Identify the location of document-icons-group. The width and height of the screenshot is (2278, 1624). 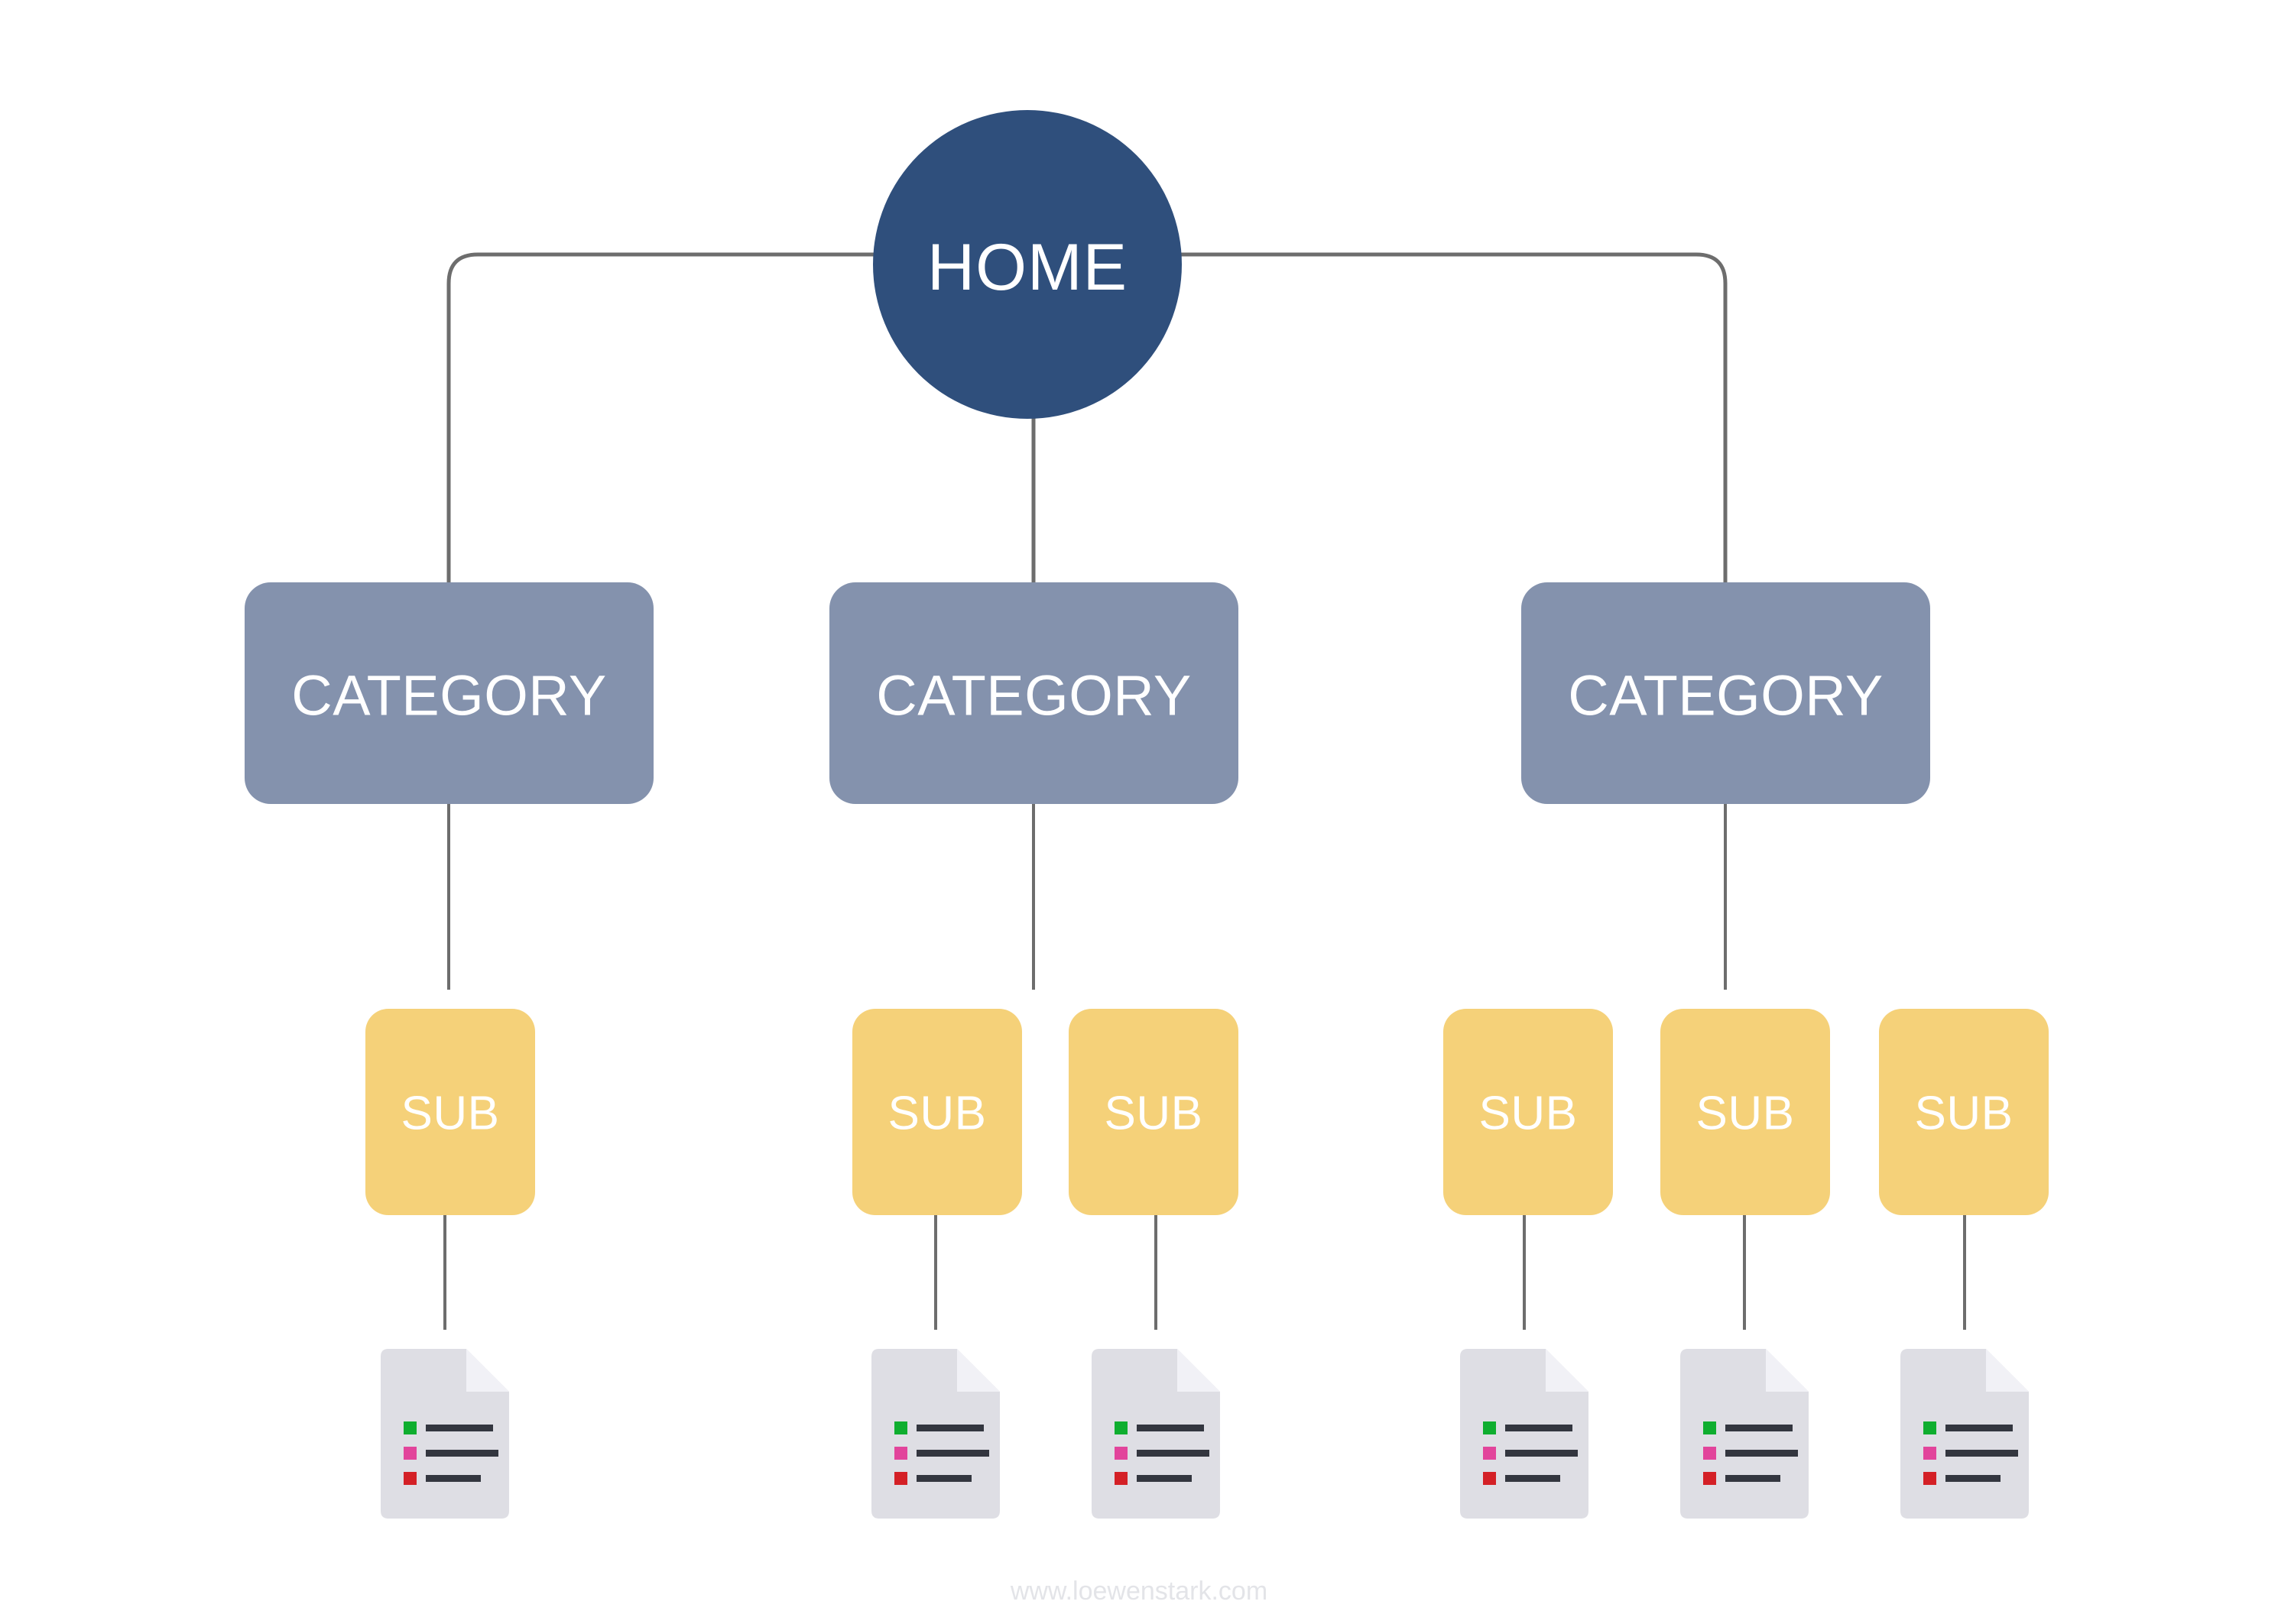
(1205, 1434).